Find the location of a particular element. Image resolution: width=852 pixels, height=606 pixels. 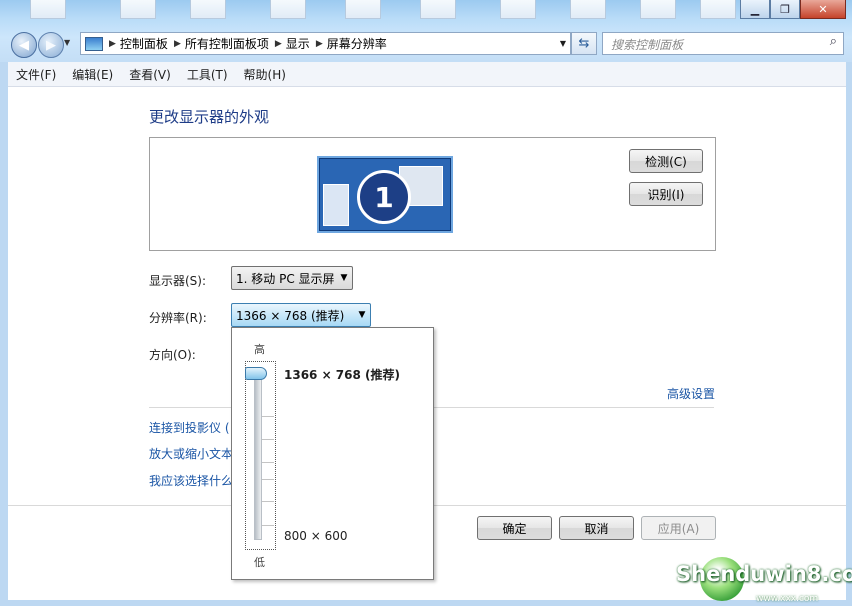

close-icon: ✕ is located at coordinates (823, 9).